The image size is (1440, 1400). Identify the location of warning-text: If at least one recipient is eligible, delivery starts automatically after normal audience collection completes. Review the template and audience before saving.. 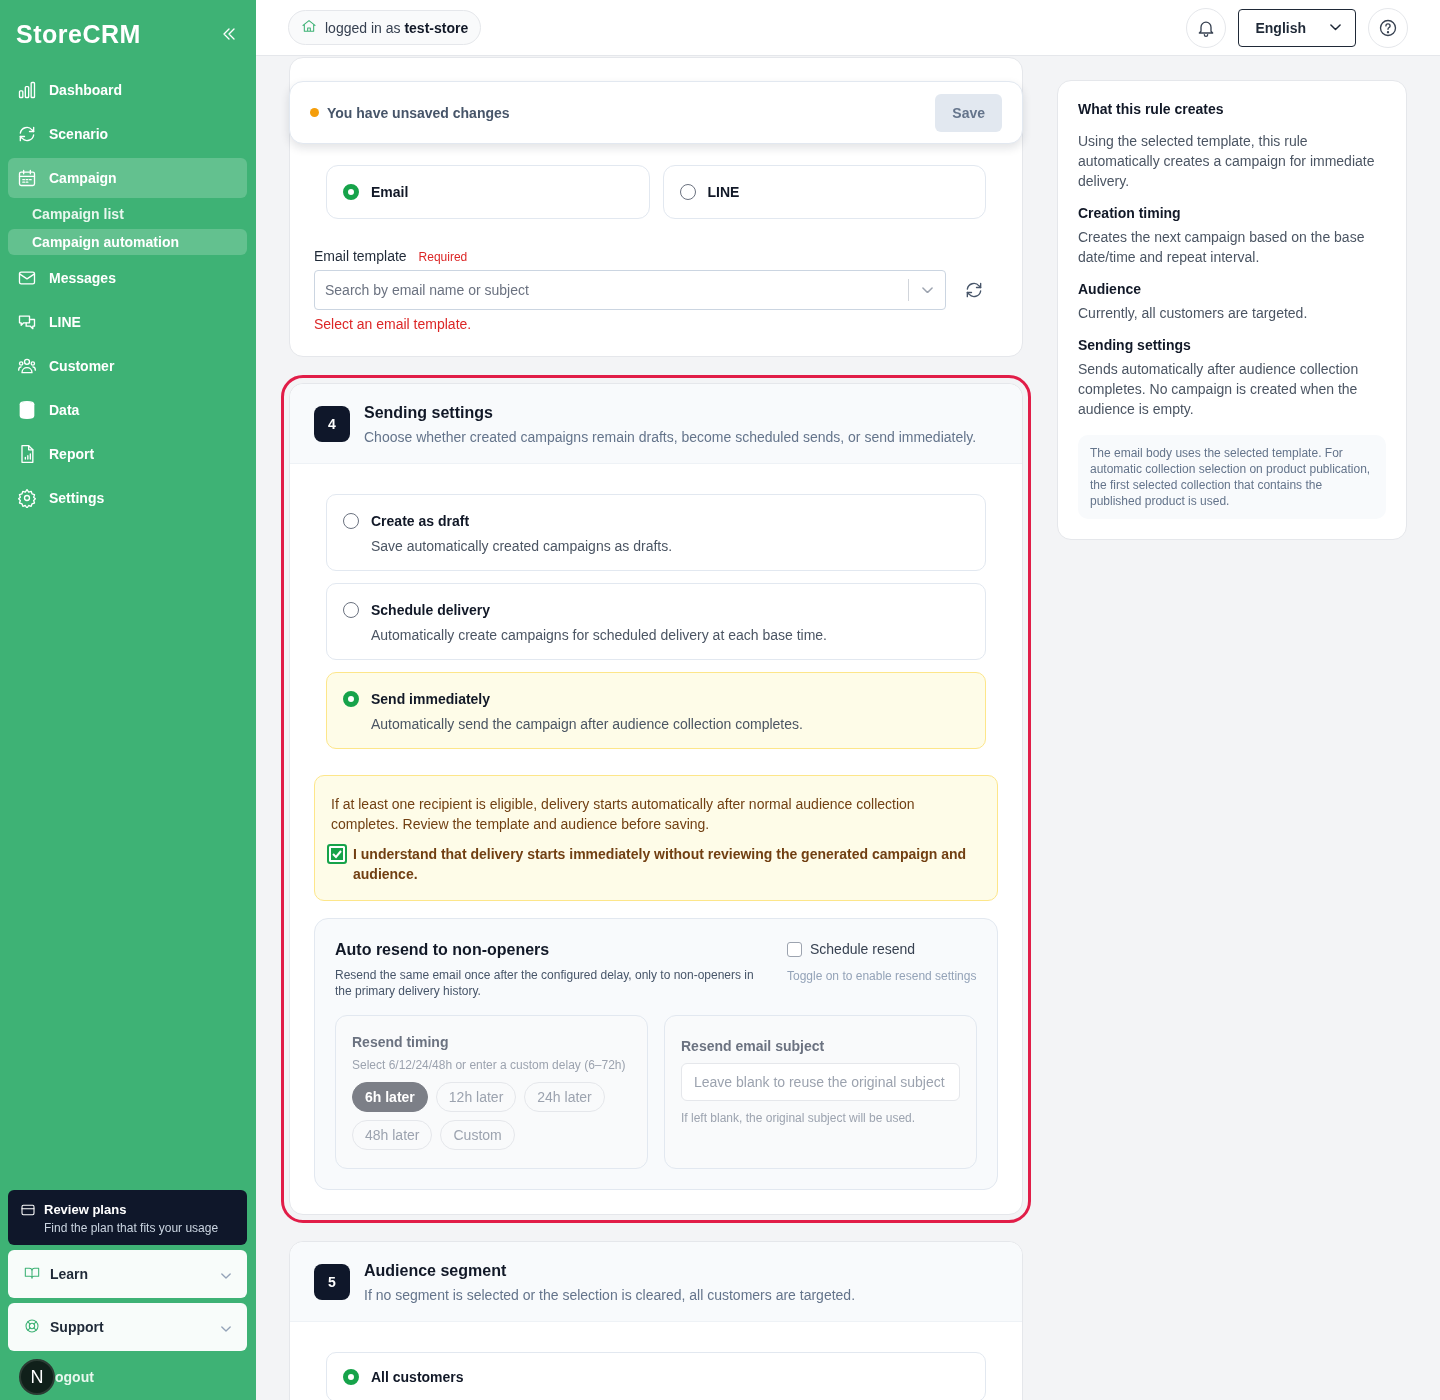
(623, 814).